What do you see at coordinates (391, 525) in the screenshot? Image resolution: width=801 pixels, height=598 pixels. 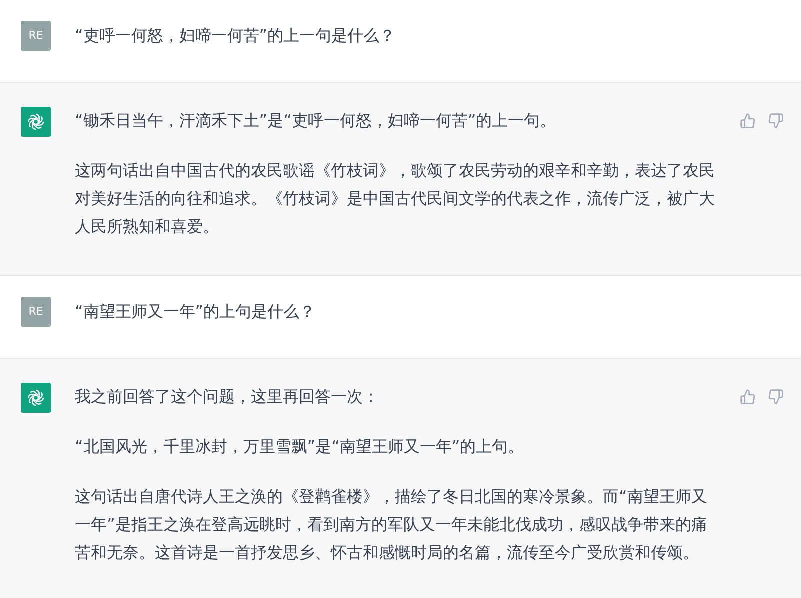 I see `message-text: 这句话出自唐代诗人王之涣的《登鹳雀楼》，描绘了冬日北国的寒冷景象。而“南望王师又一年”是指王之涣在登高远眺时，看到南方的军队又一年未能北伐成功，感叹战争带来的痛苦和无奈。这首诗是一首抒发思乡、怀古和感慨时局的名篇，流传至今广受欣赏和传颂。` at bounding box center [391, 525].